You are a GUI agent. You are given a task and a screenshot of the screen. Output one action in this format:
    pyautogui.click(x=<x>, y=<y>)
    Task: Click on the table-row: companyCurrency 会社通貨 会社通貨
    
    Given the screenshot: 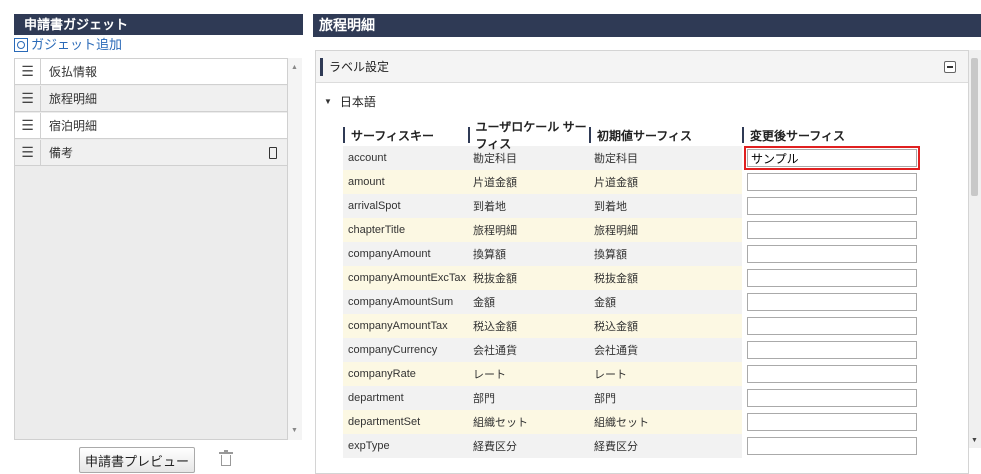 What is the action you would take?
    pyautogui.click(x=632, y=350)
    